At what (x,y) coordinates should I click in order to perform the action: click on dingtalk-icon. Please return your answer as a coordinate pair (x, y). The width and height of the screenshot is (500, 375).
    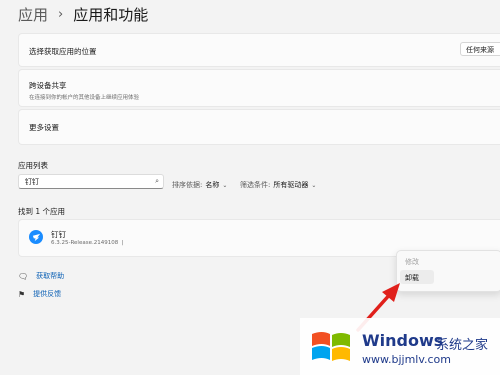
    Looking at the image, I should click on (36, 237).